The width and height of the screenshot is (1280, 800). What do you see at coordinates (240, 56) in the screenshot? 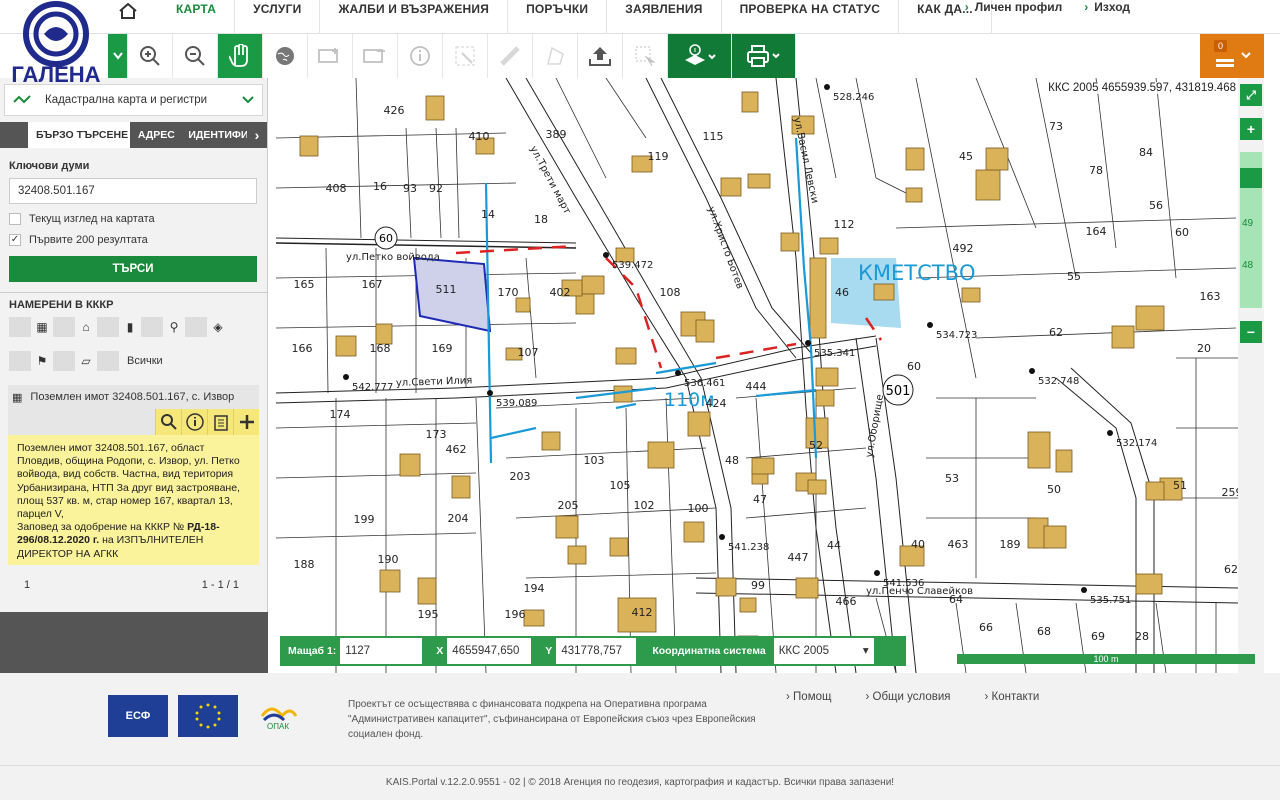
I see `pan-button` at bounding box center [240, 56].